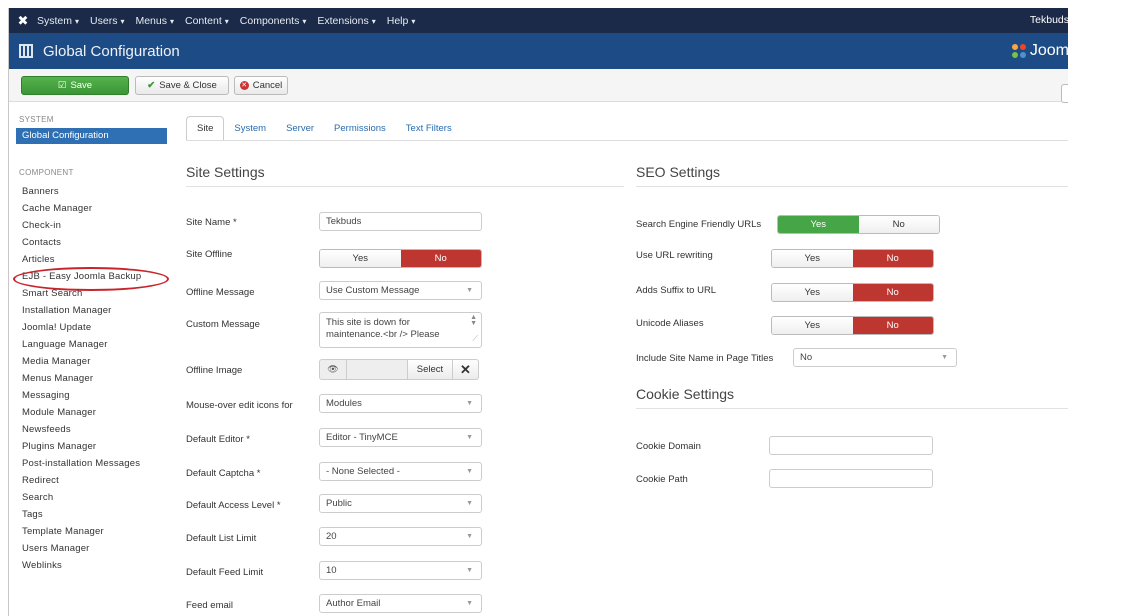 This screenshot has height=616, width=1134. I want to click on sidebar-item-menus-manager: Menus Manager, so click(57, 378).